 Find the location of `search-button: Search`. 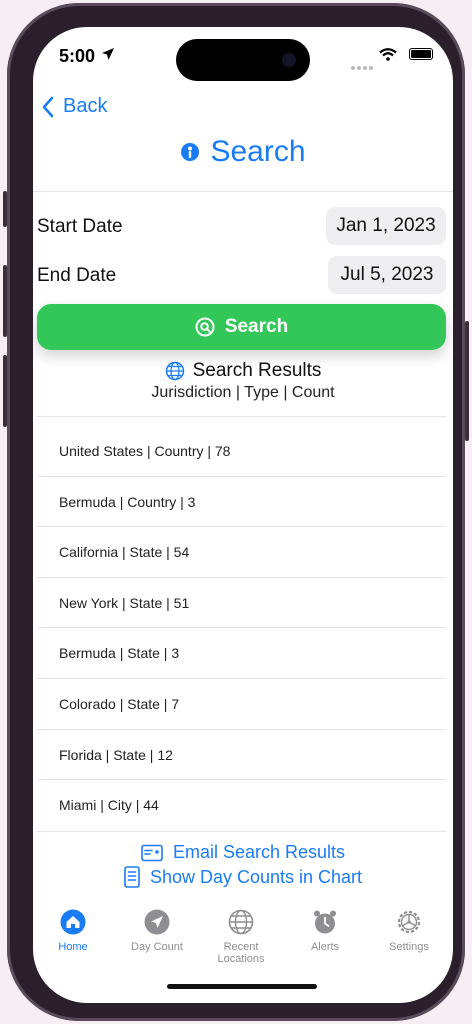

search-button: Search is located at coordinates (241, 327).